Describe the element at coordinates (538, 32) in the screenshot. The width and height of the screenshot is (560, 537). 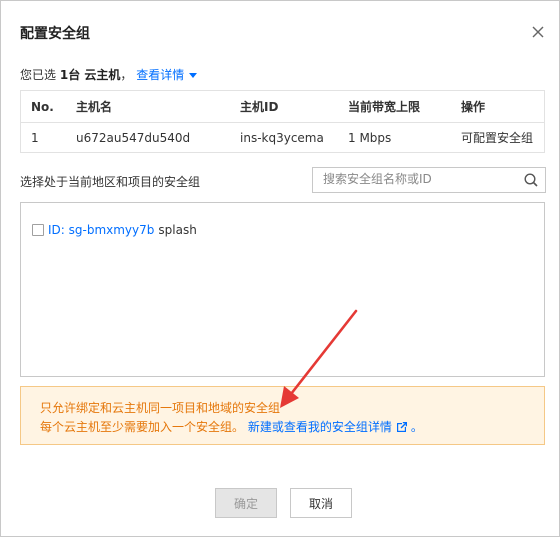
I see `close-icon` at that location.